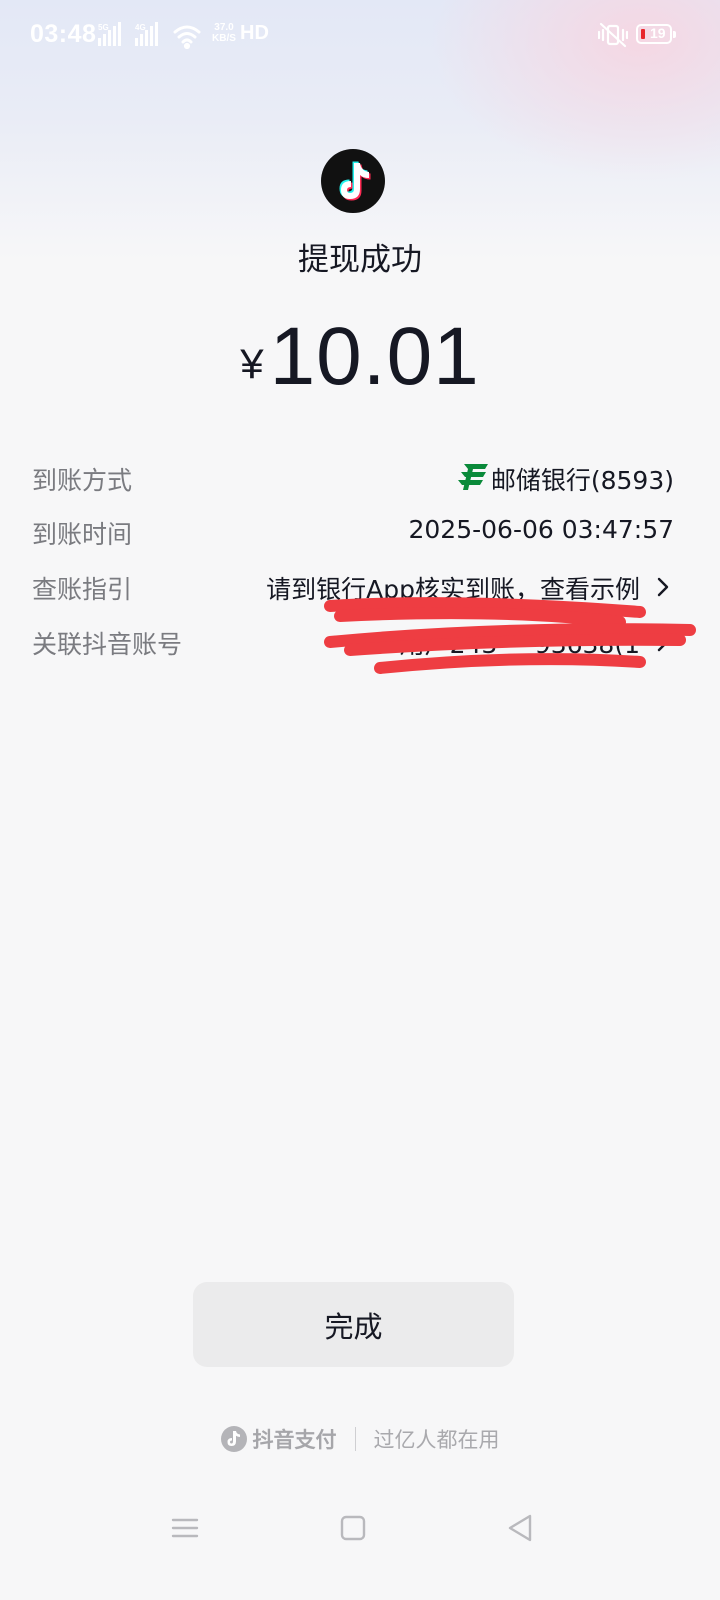 The image size is (720, 1600). I want to click on battery-level, so click(643, 34).